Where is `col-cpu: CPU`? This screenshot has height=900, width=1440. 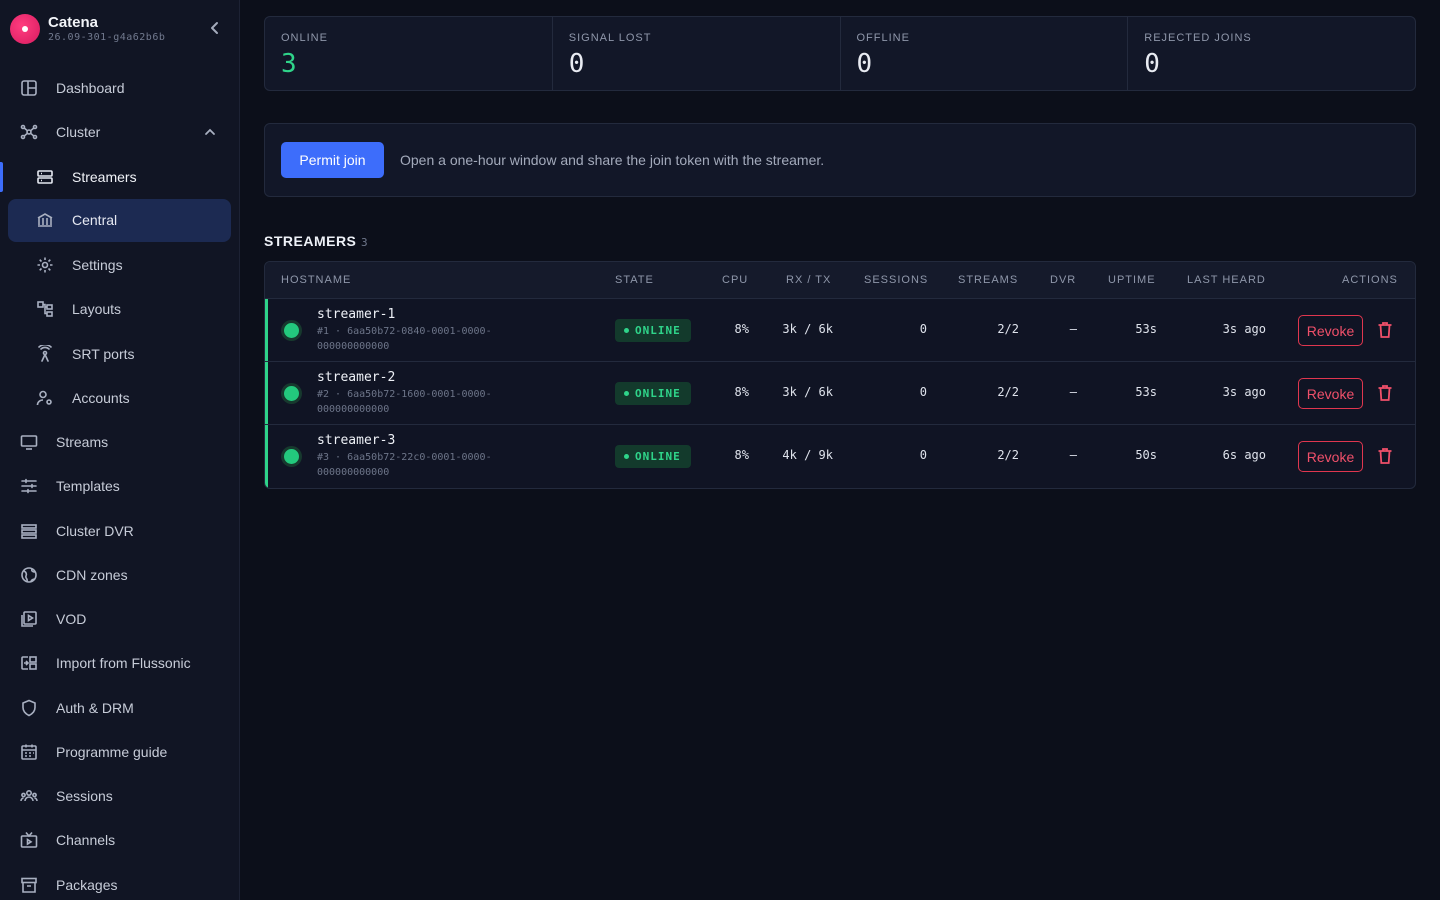
col-cpu: CPU is located at coordinates (735, 280).